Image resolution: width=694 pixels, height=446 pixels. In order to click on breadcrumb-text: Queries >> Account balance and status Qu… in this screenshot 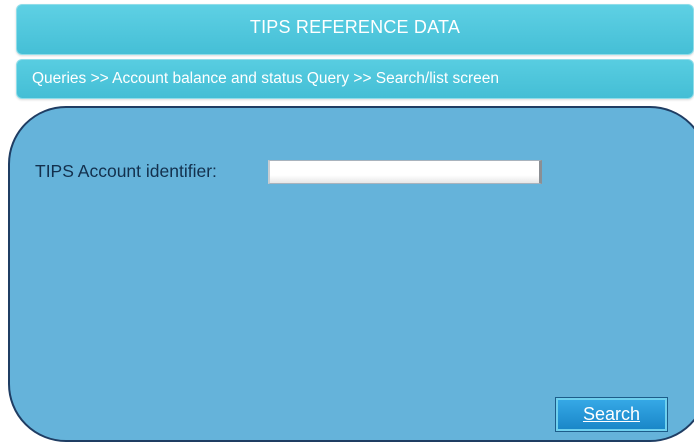, I will do `click(265, 78)`.